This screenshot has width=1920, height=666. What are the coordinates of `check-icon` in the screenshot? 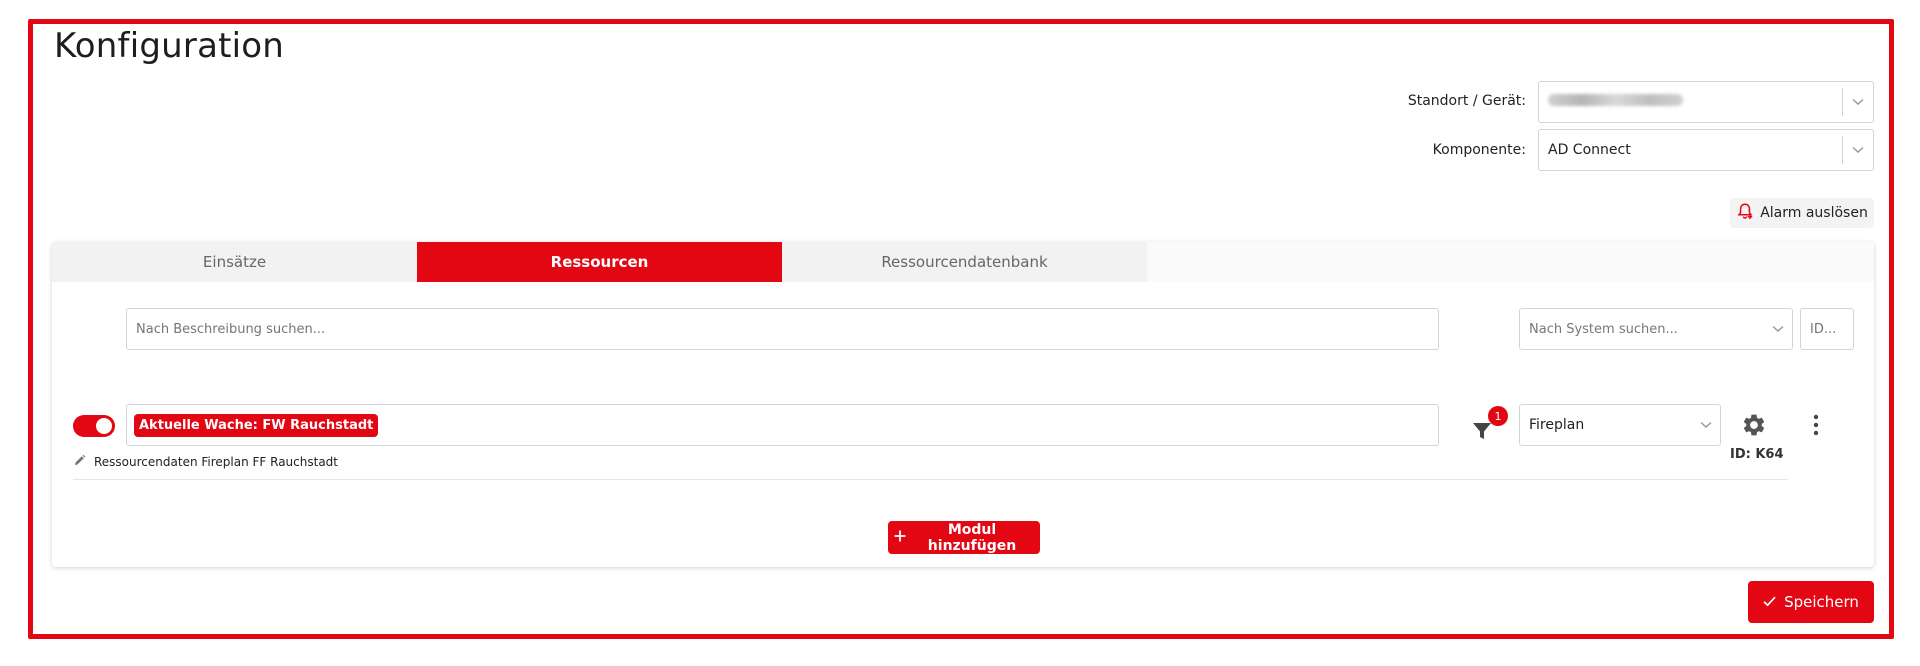 It's located at (1769, 602).